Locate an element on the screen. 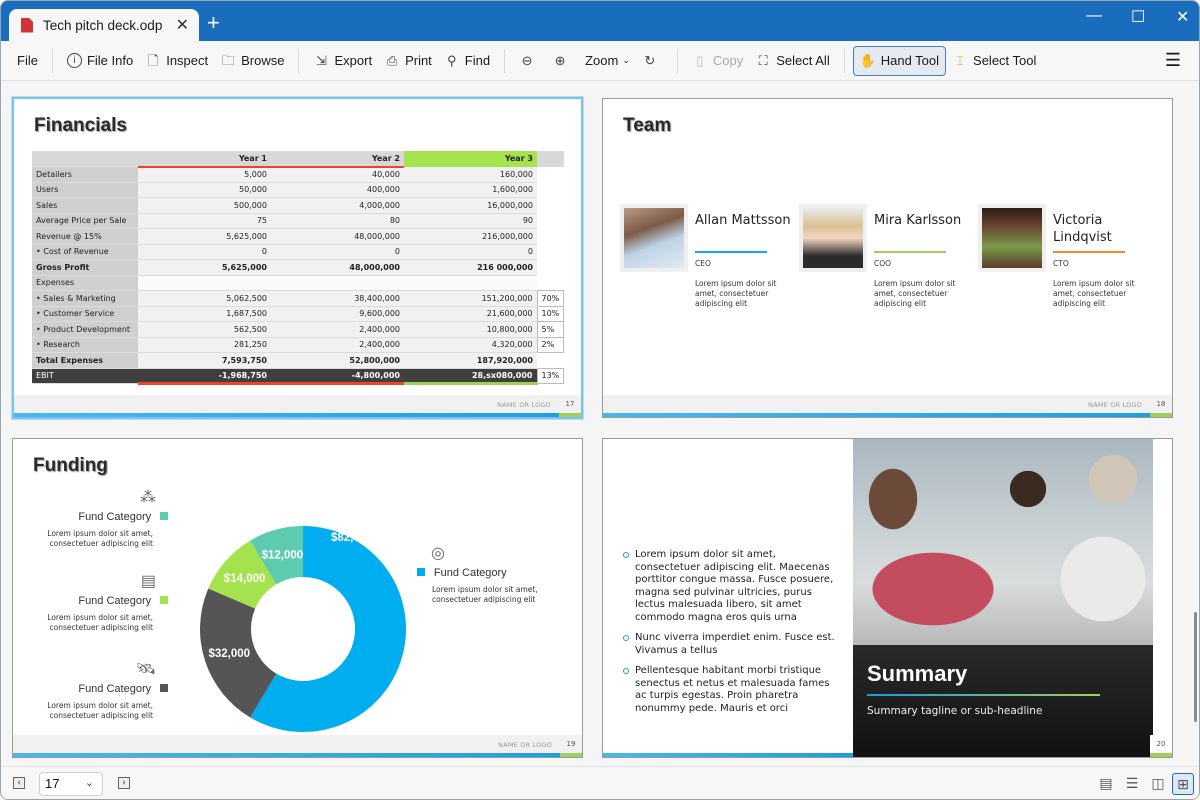 This screenshot has width=1200, height=800. cell-value: 5,062,500 is located at coordinates (204, 298).